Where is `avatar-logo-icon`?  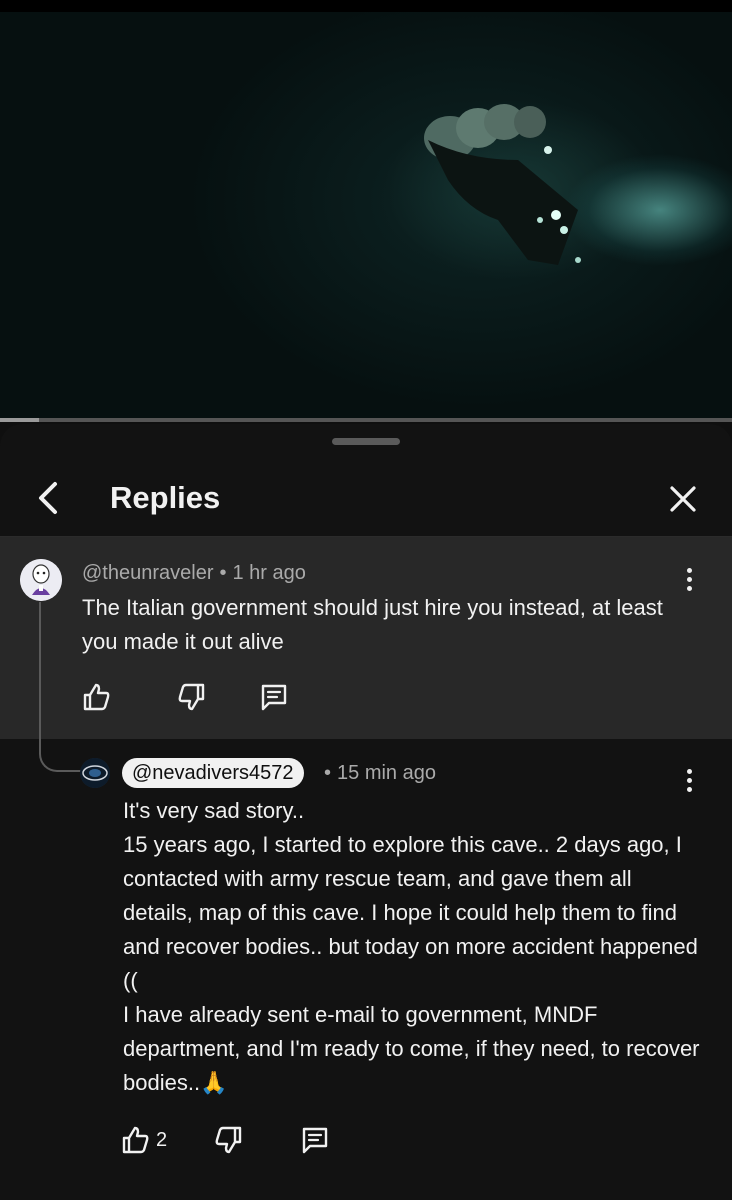 avatar-logo-icon is located at coordinates (95, 773).